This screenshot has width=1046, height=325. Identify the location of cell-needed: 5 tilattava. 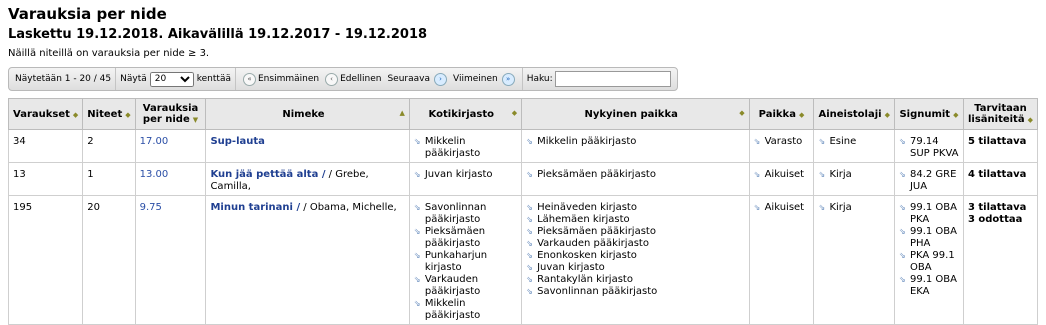
(1000, 146).